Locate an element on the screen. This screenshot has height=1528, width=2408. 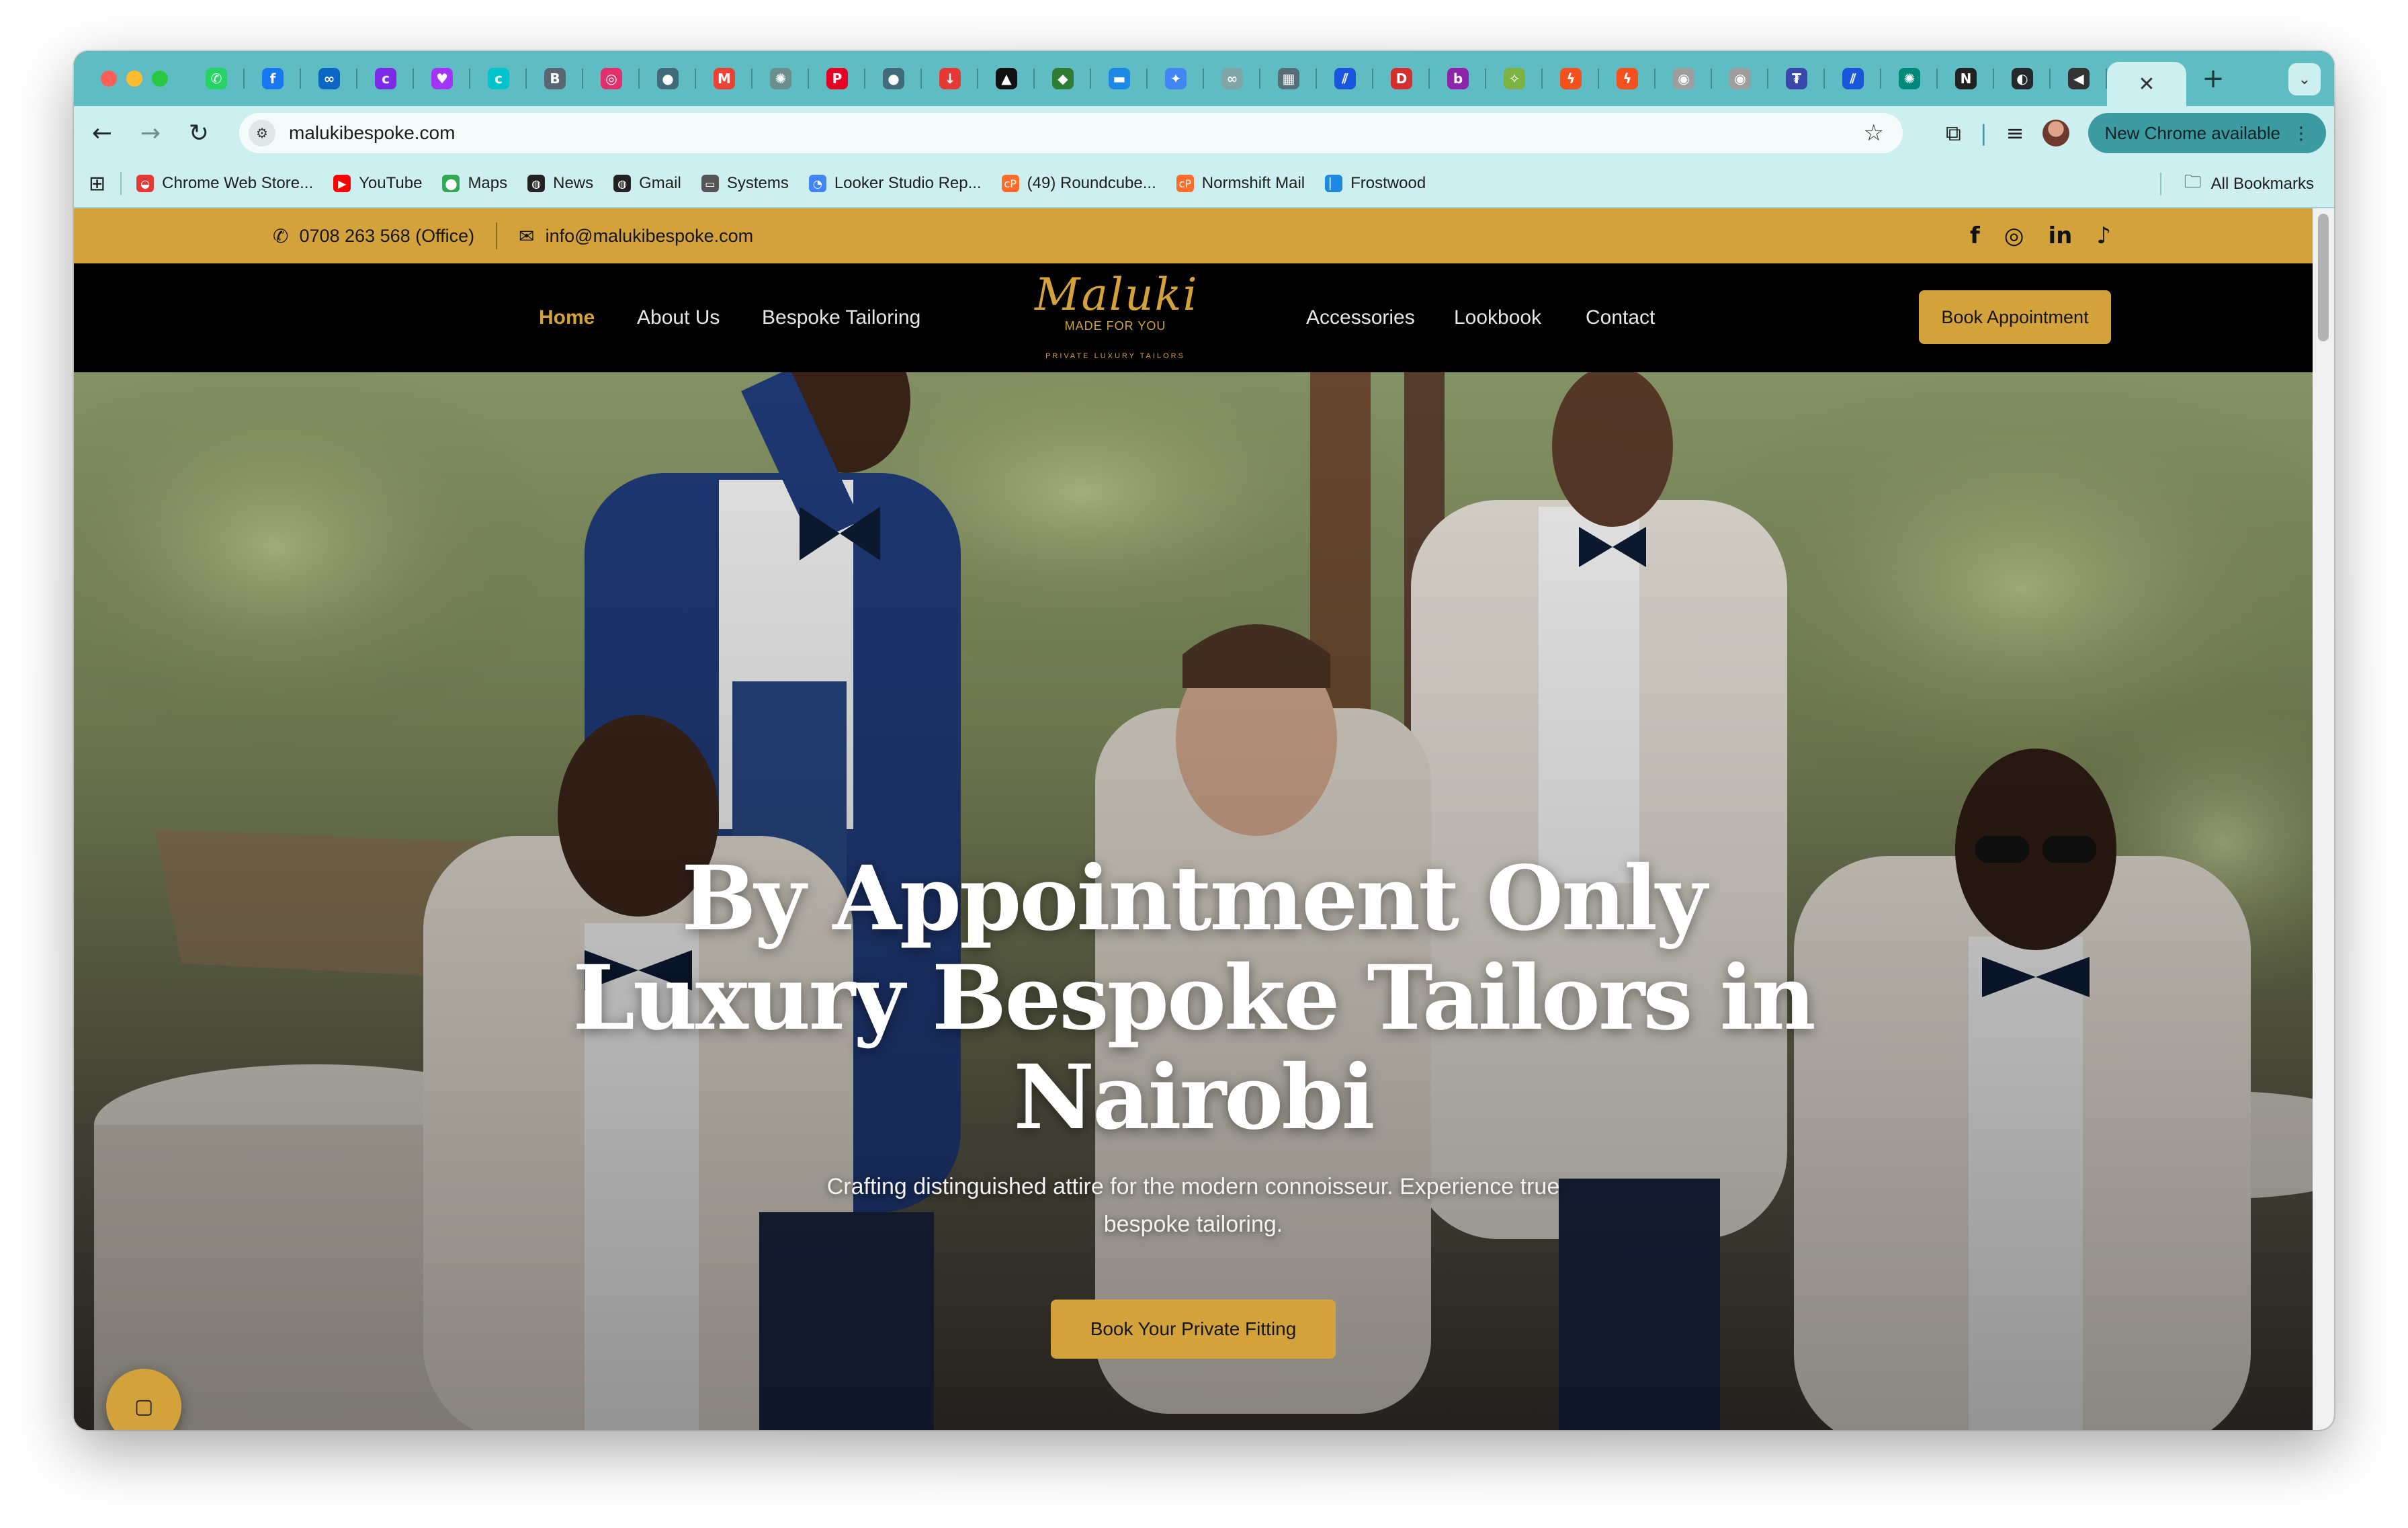
nav-bespoke-tailoring: Bespoke Tailoring is located at coordinates (841, 317).